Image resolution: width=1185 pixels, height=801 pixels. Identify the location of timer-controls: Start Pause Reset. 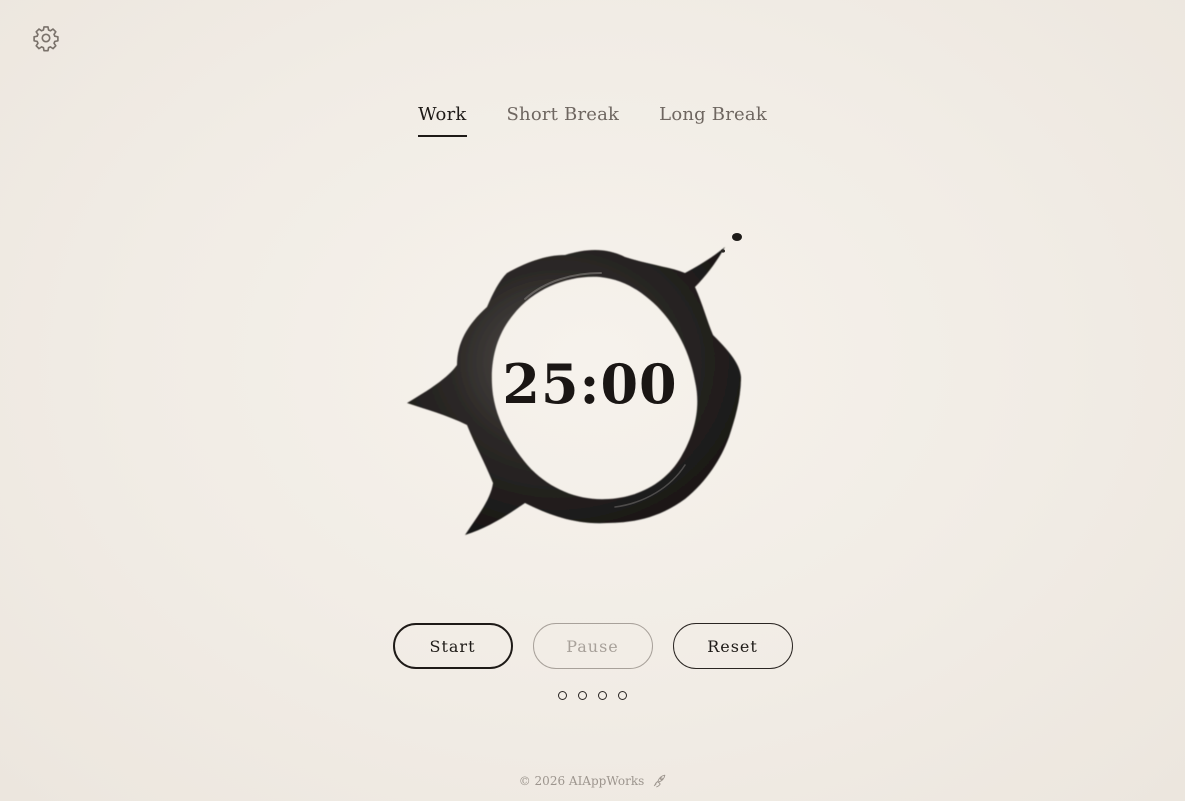
(592, 646).